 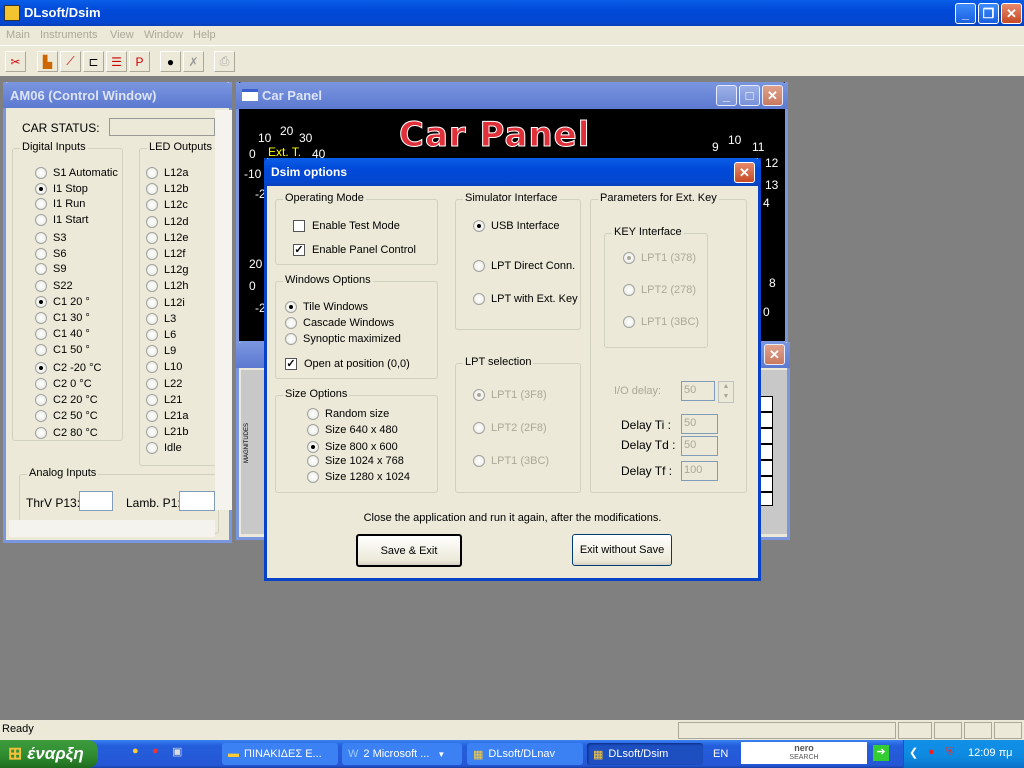 What do you see at coordinates (965, 13) in the screenshot?
I see `minimize-button: _` at bounding box center [965, 13].